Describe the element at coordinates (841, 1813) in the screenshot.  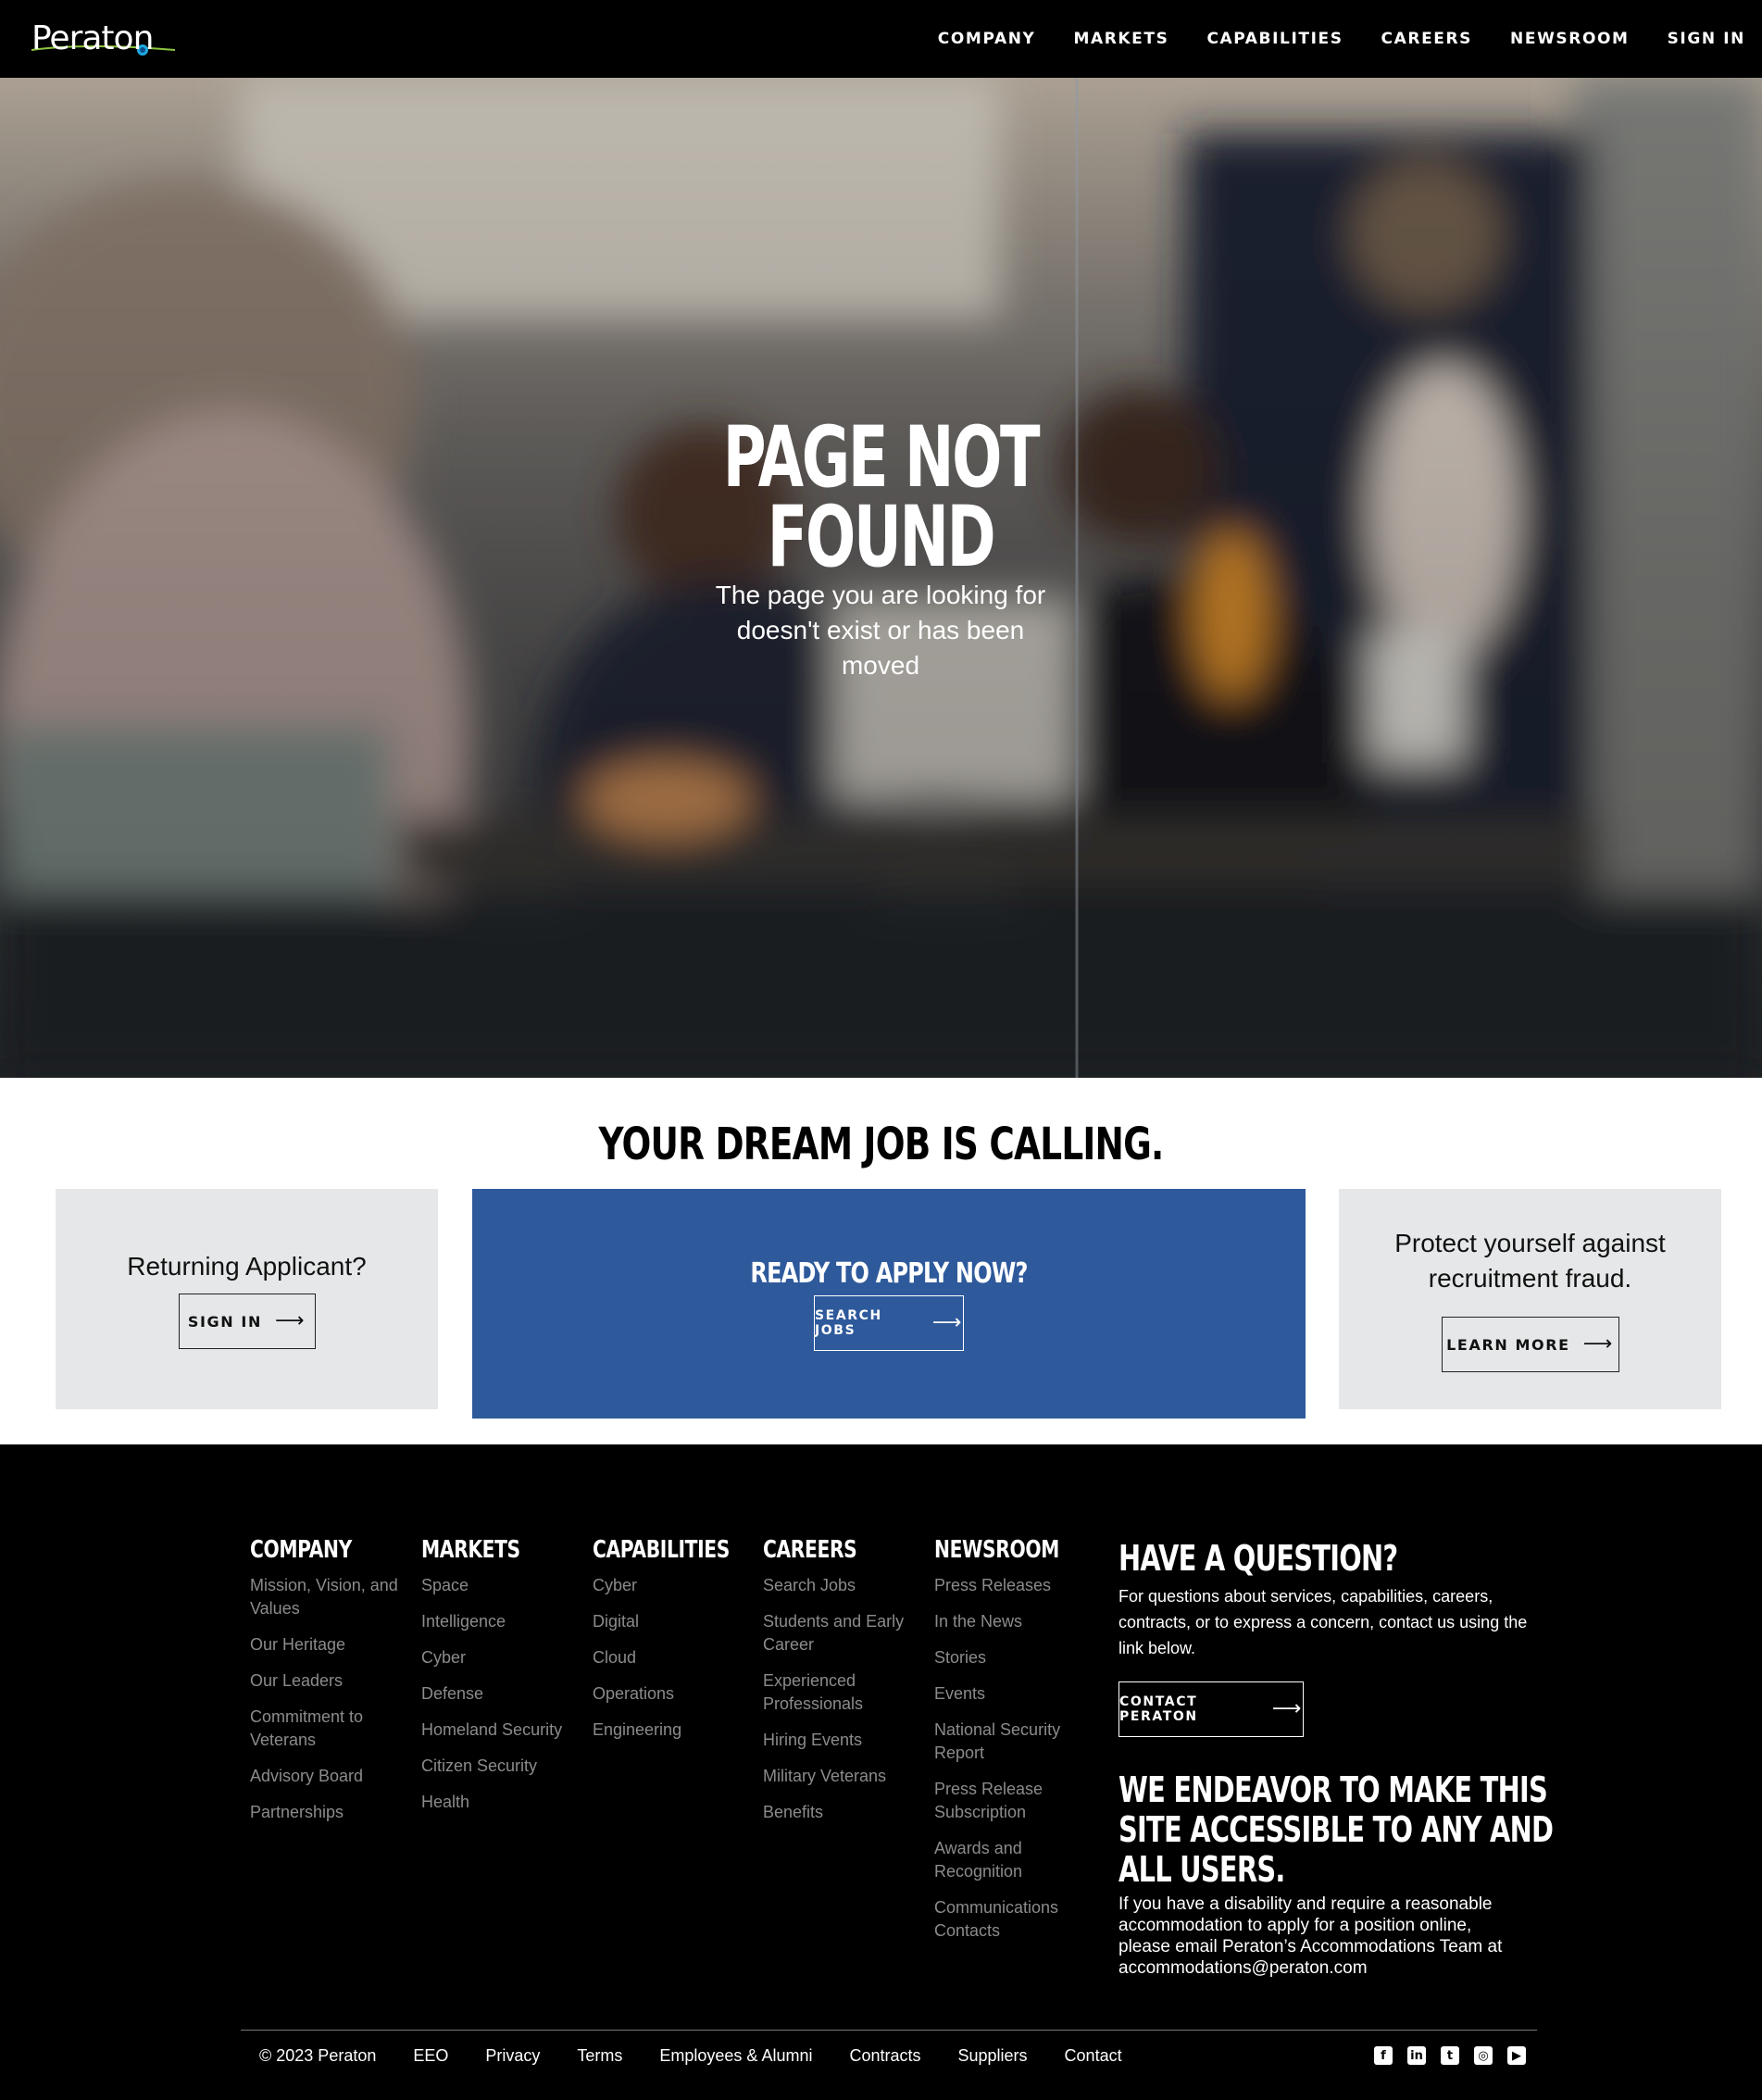
I see `footer-link: Benefits` at that location.